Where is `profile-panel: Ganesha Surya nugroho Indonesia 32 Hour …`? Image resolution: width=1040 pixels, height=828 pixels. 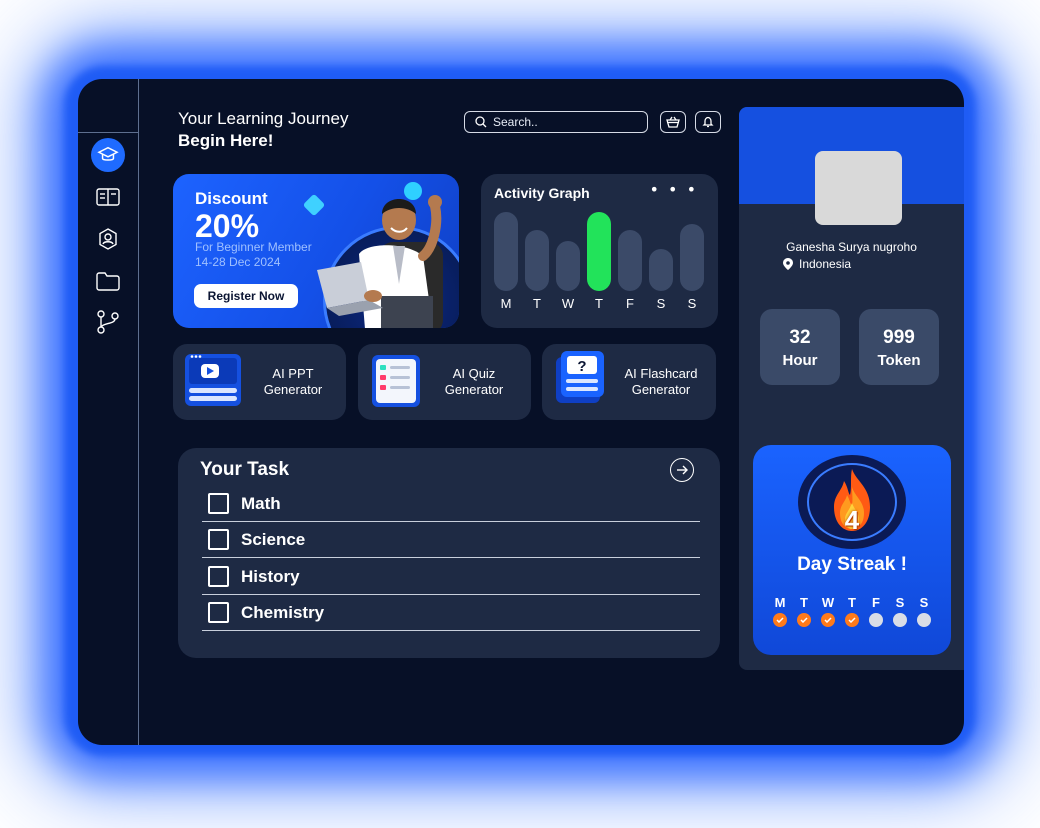 profile-panel: Ganesha Surya nugroho Indonesia 32 Hour … is located at coordinates (851, 388).